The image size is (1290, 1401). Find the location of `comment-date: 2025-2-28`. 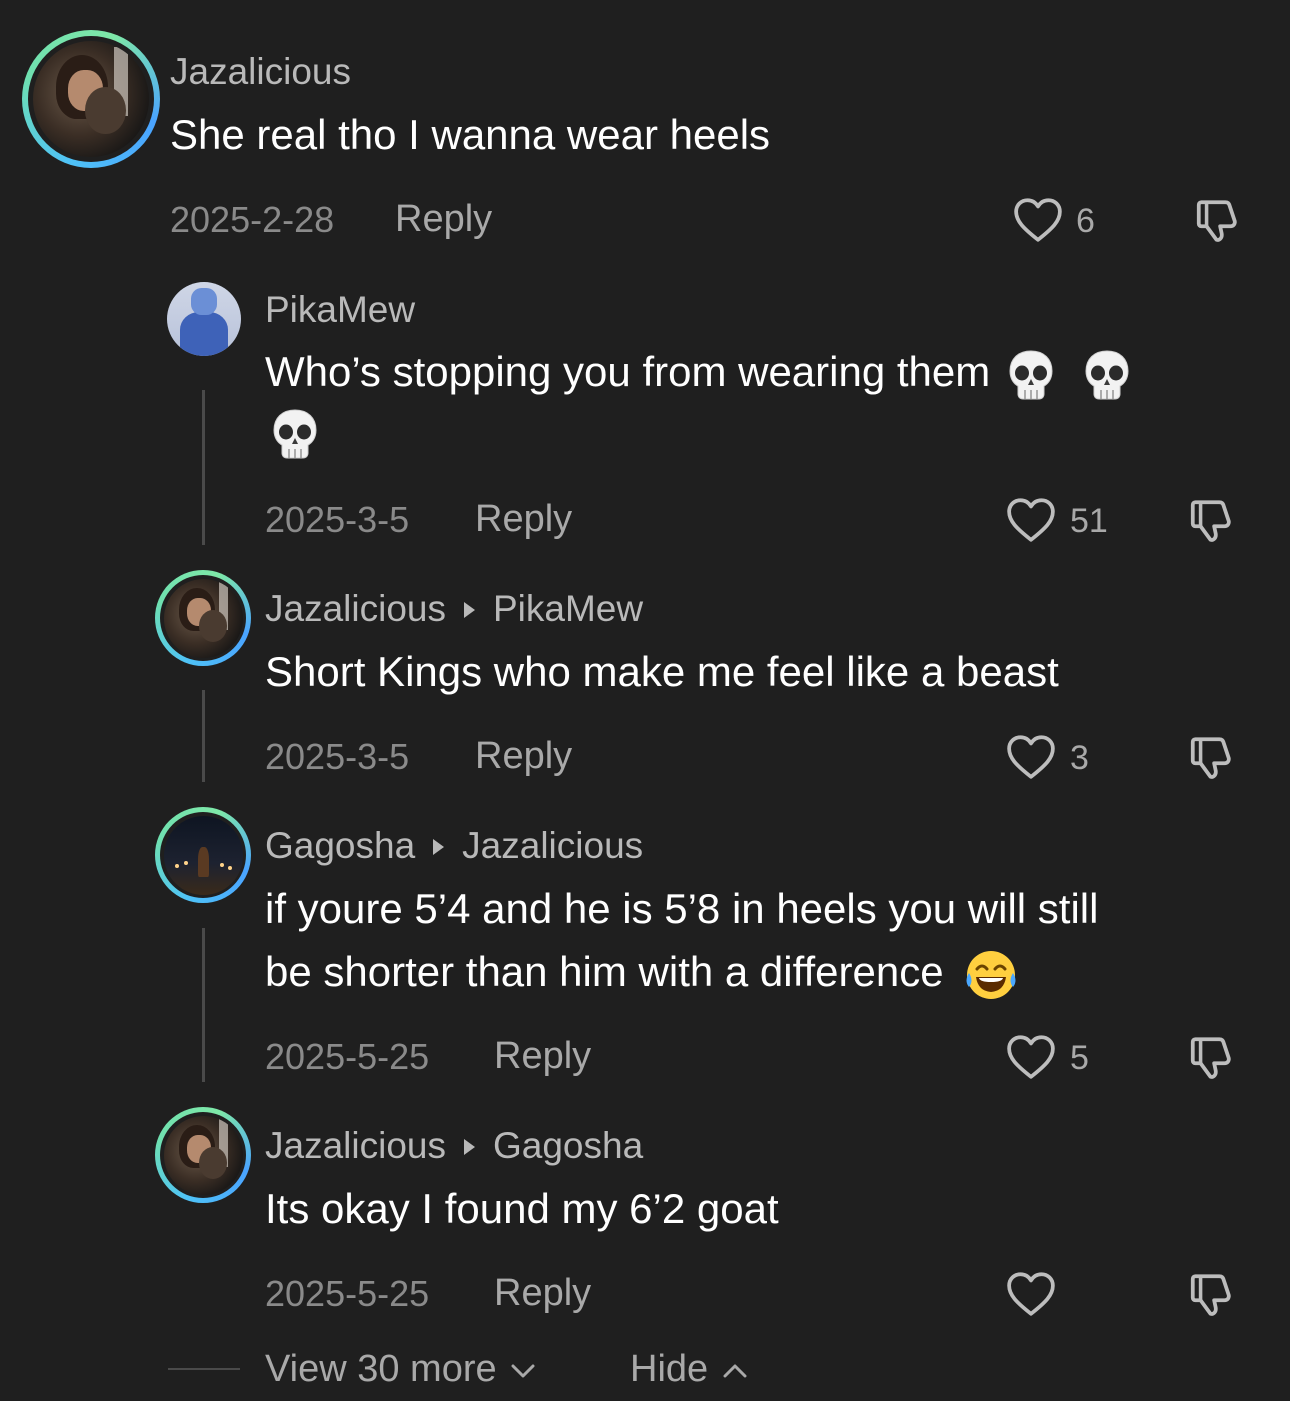

comment-date: 2025-2-28 is located at coordinates (252, 219).